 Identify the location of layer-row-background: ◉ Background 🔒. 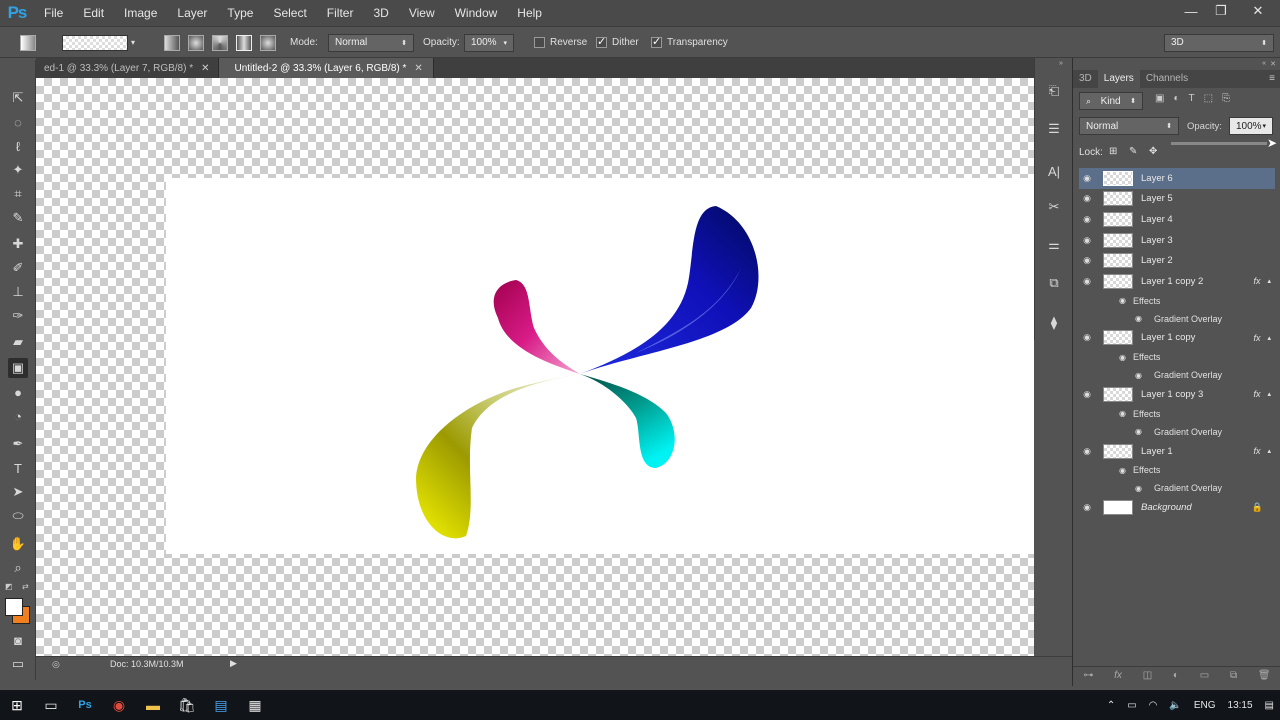
(1177, 507).